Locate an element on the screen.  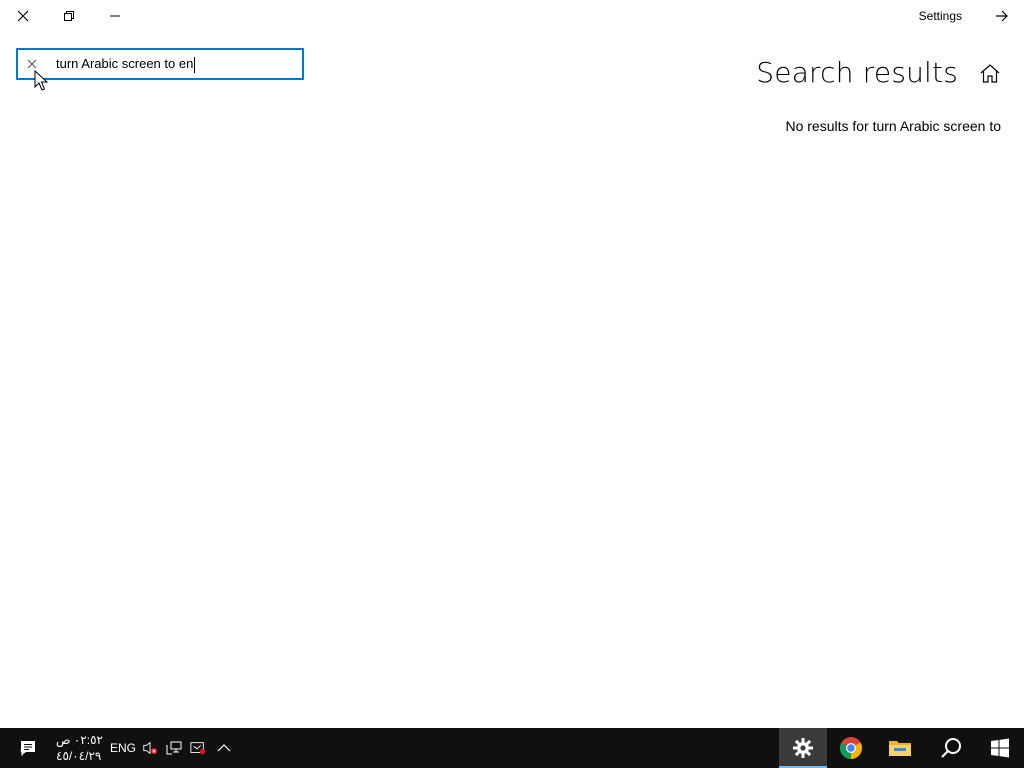
clock-date: ٤٥/٠٤/٢٩ is located at coordinates (78, 756).